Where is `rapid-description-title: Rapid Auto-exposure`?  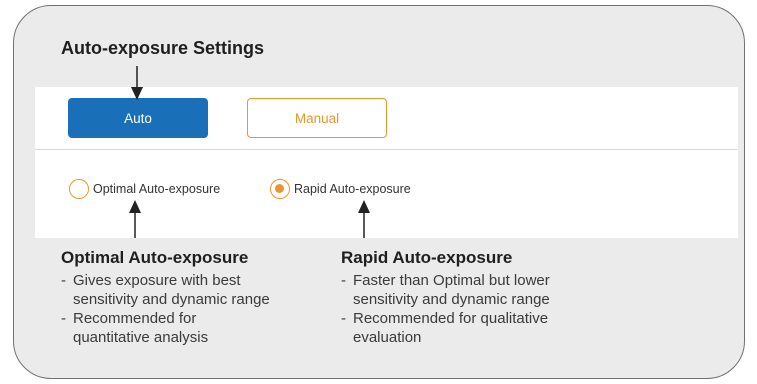 rapid-description-title: Rapid Auto-exposure is located at coordinates (427, 257).